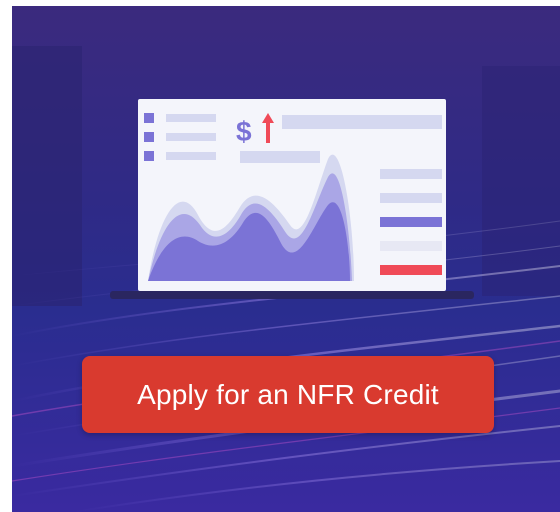  What do you see at coordinates (292, 295) in the screenshot?
I see `laptop-base` at bounding box center [292, 295].